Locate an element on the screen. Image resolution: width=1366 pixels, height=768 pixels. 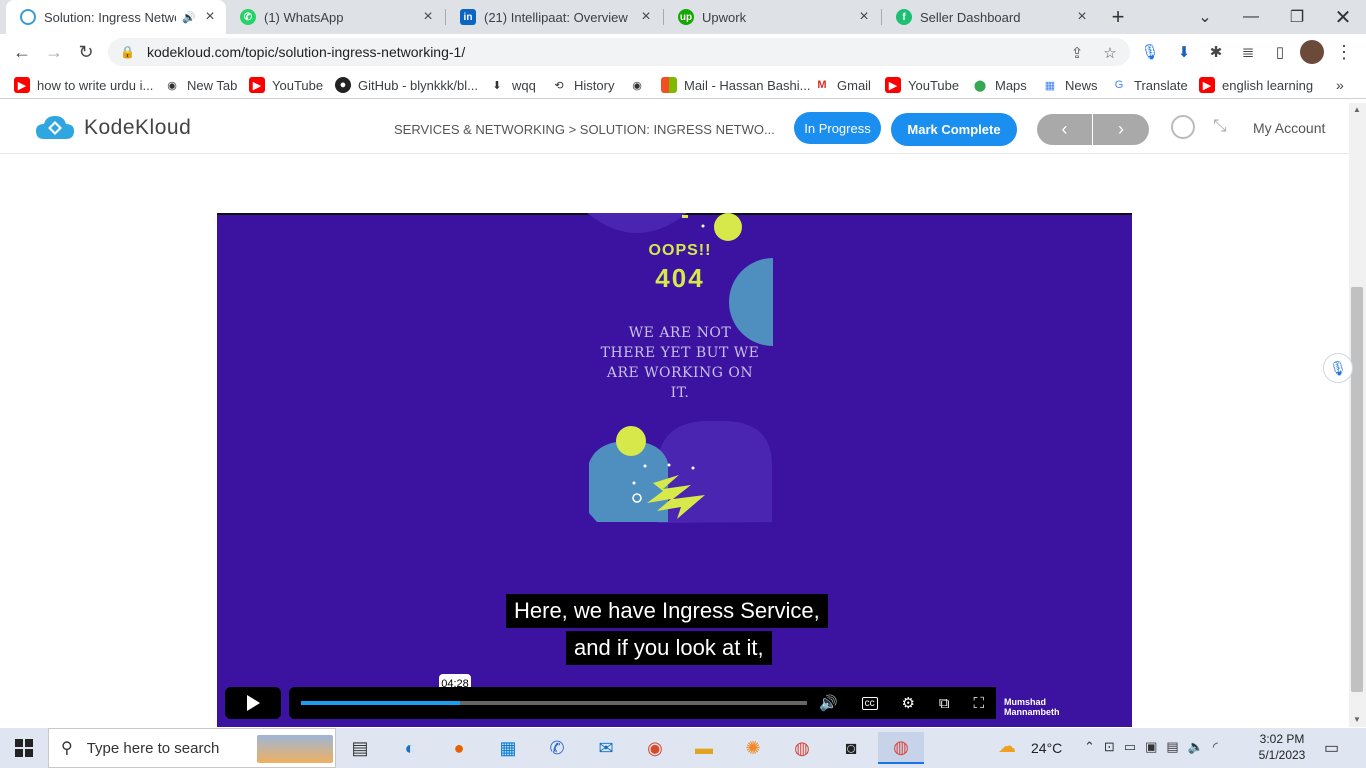
fullscreen-icon: ⛶ is located at coordinates (979, 703).